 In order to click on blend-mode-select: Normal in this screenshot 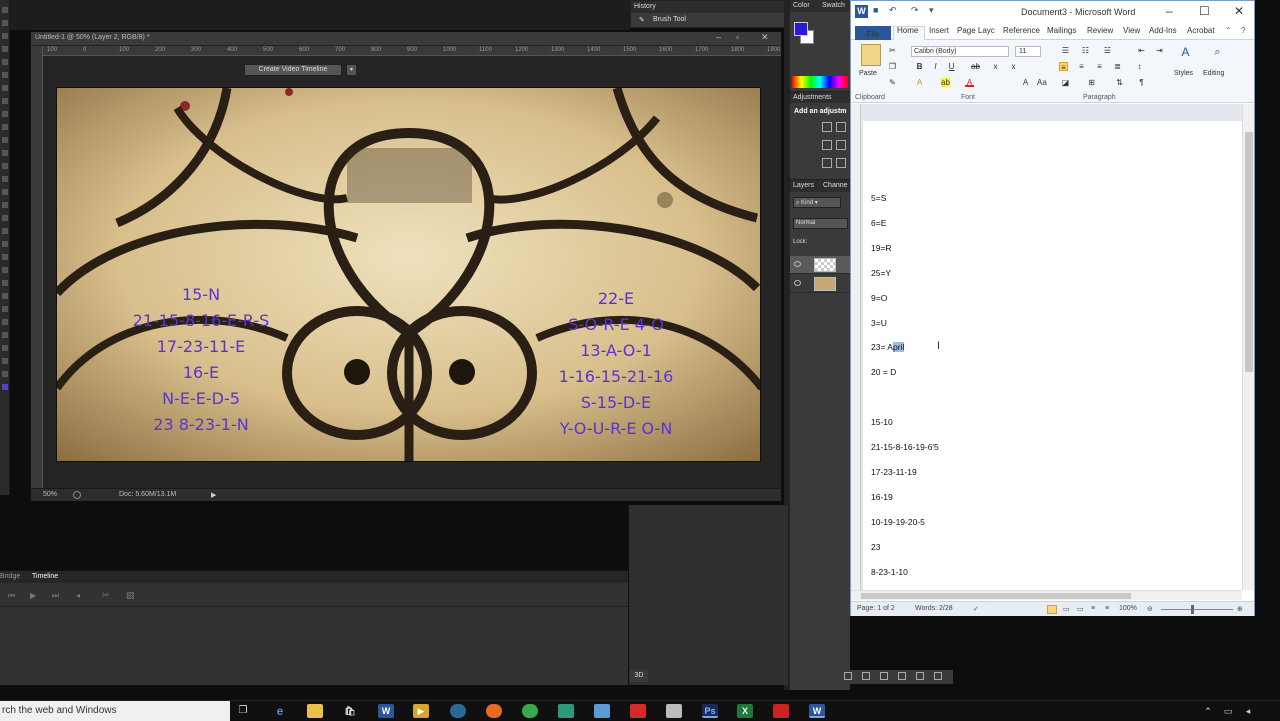, I will do `click(820, 223)`.